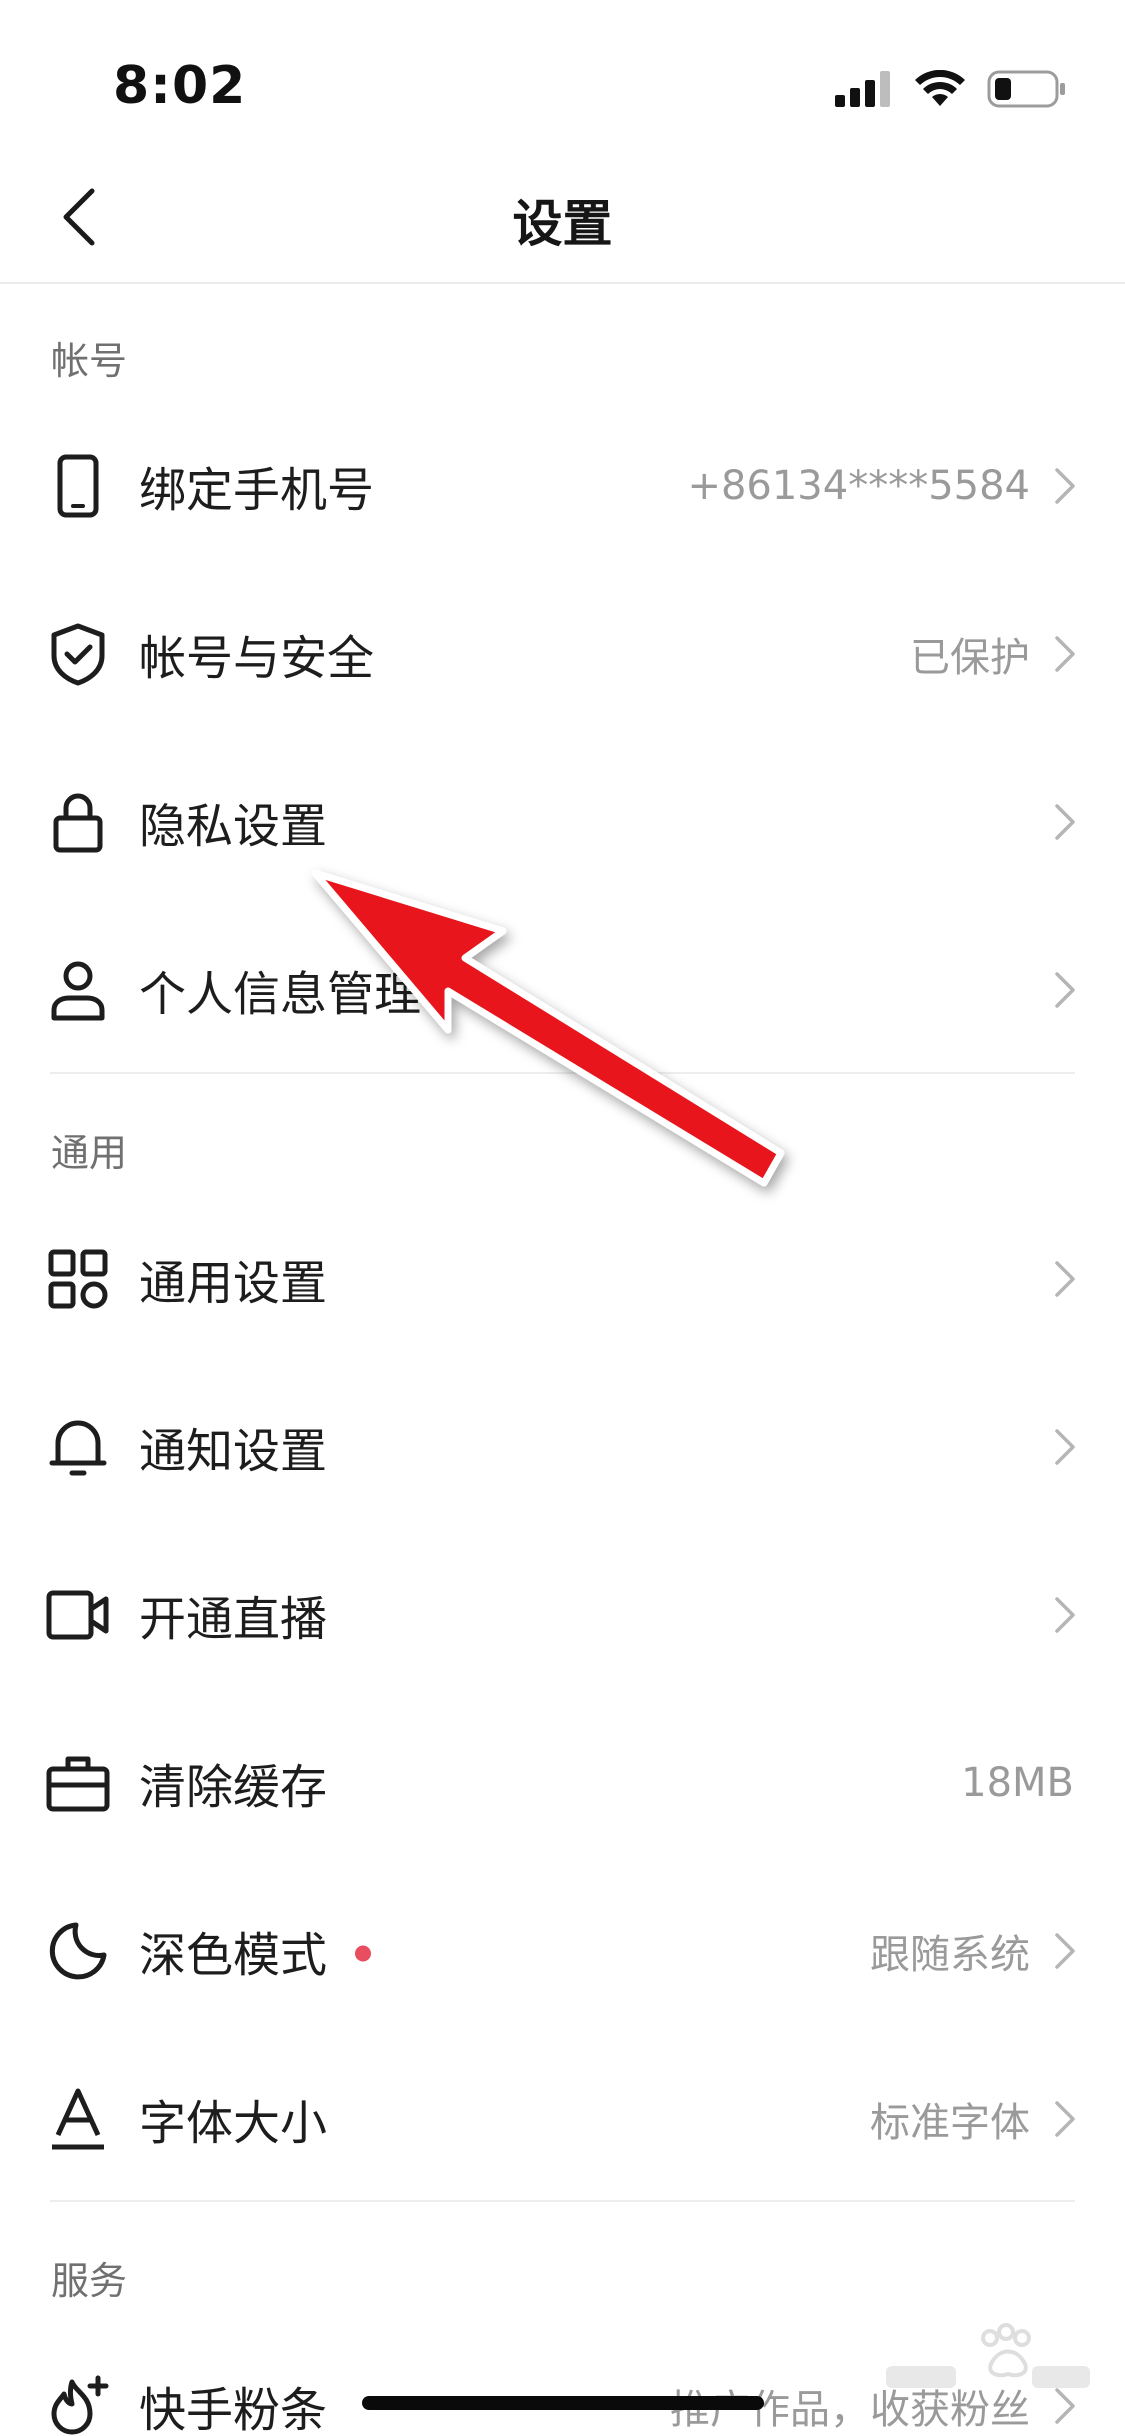 The width and height of the screenshot is (1125, 2436). I want to click on home-indicator, so click(563, 2403).